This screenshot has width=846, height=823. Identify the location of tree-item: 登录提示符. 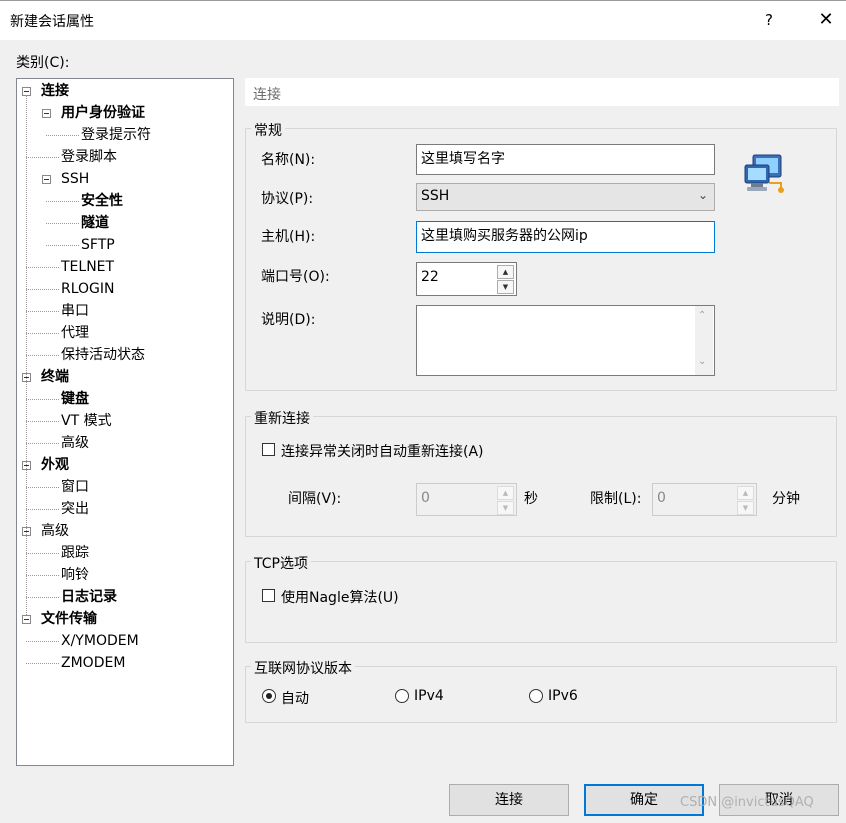
(116, 135).